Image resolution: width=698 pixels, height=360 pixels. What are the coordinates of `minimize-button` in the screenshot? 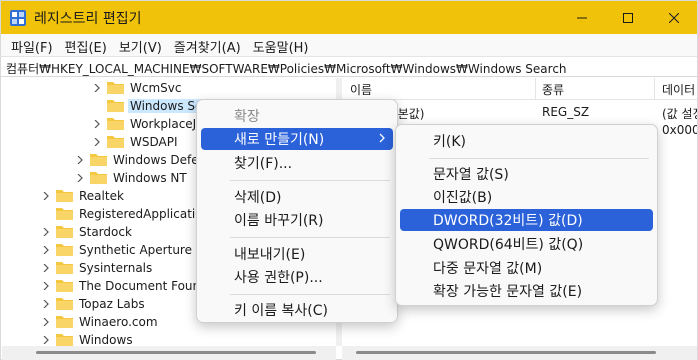 It's located at (582, 17).